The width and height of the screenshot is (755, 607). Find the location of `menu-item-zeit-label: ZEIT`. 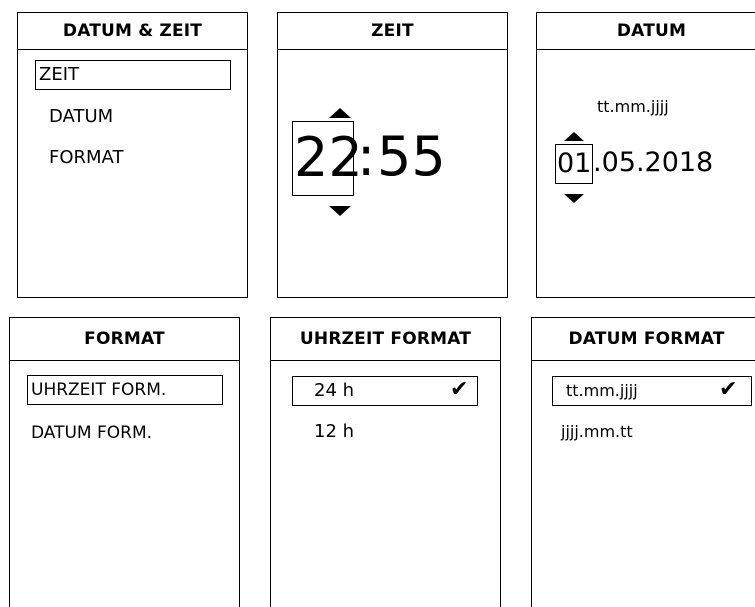

menu-item-zeit-label: ZEIT is located at coordinates (59, 74).